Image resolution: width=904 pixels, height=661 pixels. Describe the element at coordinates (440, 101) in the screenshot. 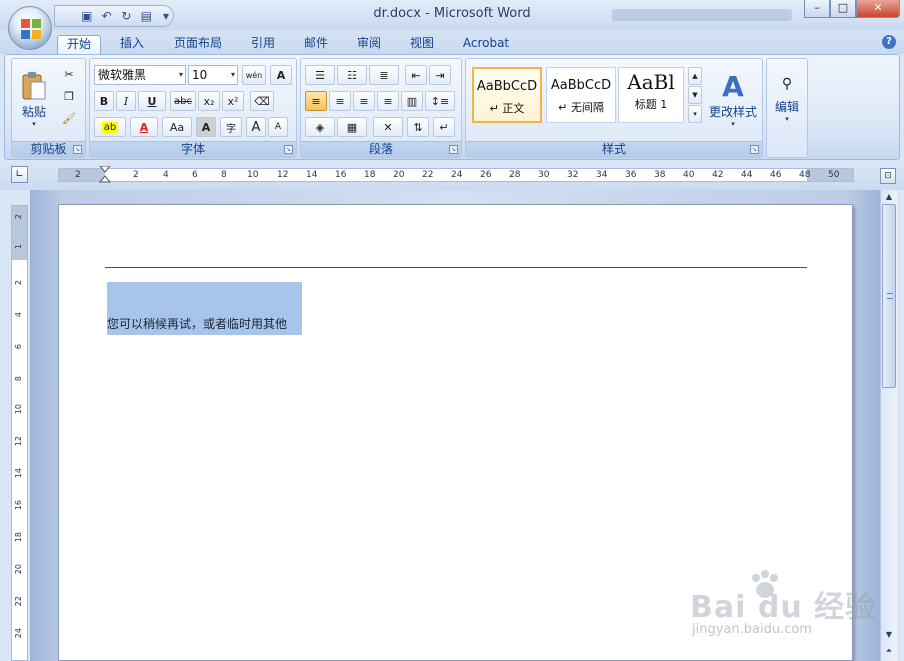

I see `line-spacing-button: ↕≡` at that location.